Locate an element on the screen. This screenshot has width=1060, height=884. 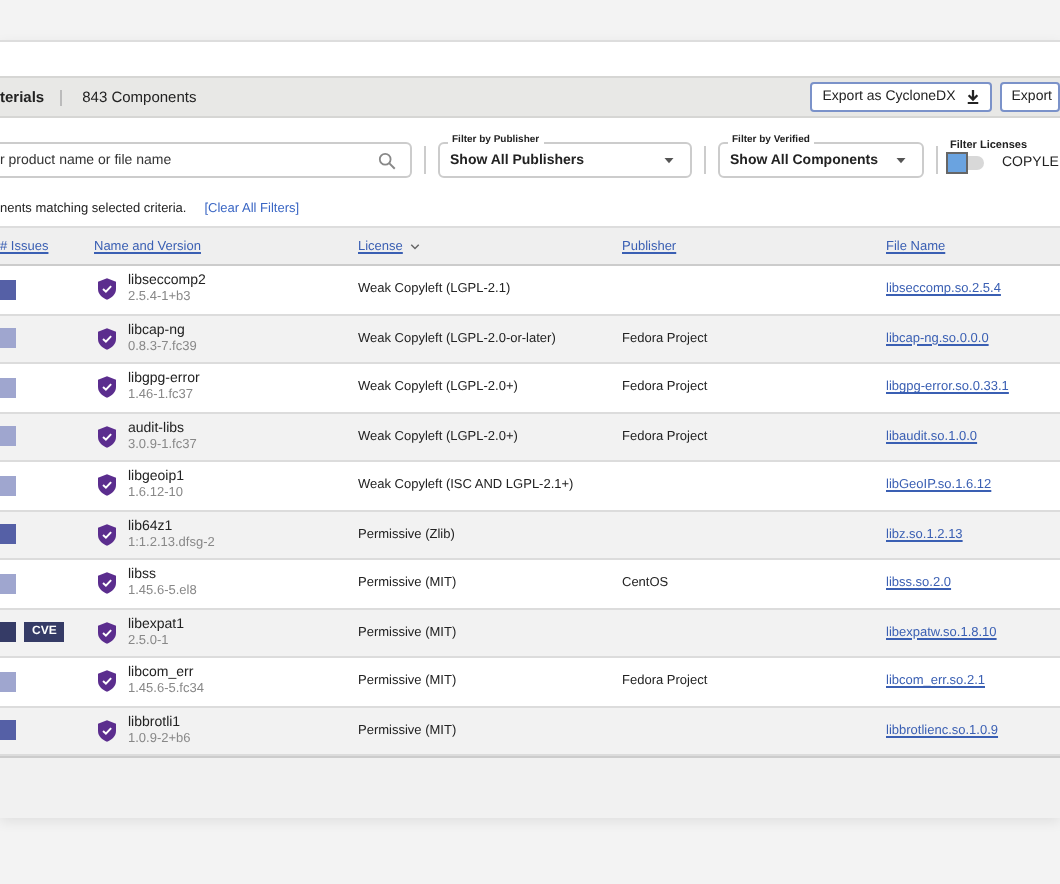
download-icon is located at coordinates (972, 97).